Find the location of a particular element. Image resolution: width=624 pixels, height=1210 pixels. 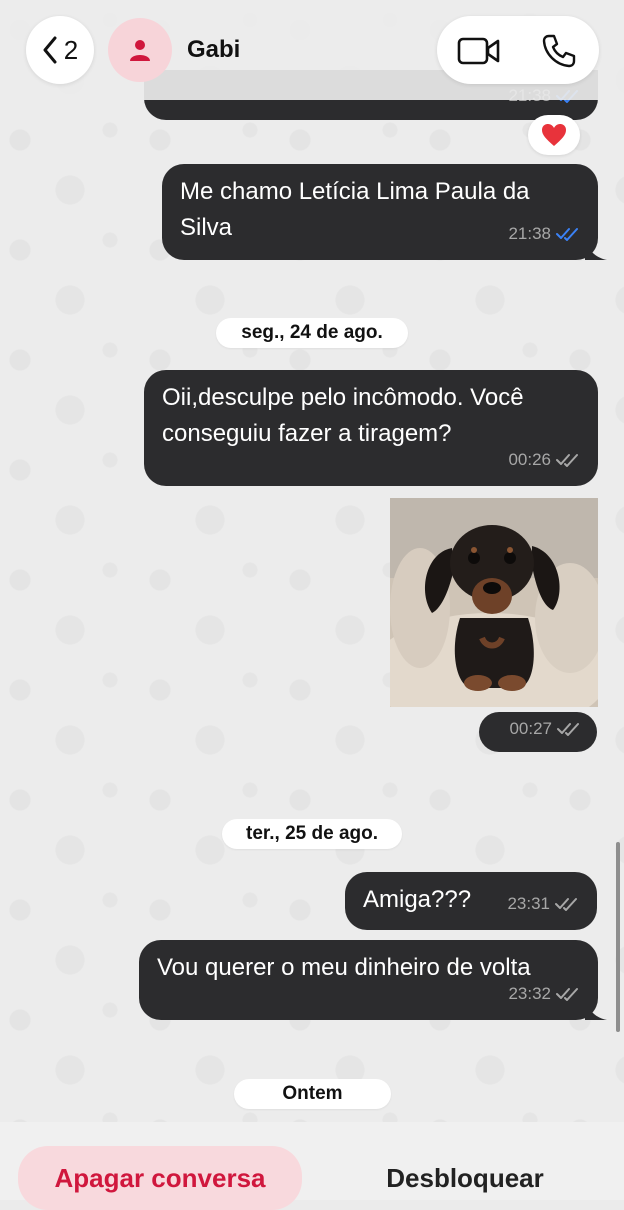

chat-header: 2 Gabi is located at coordinates (312, 50).